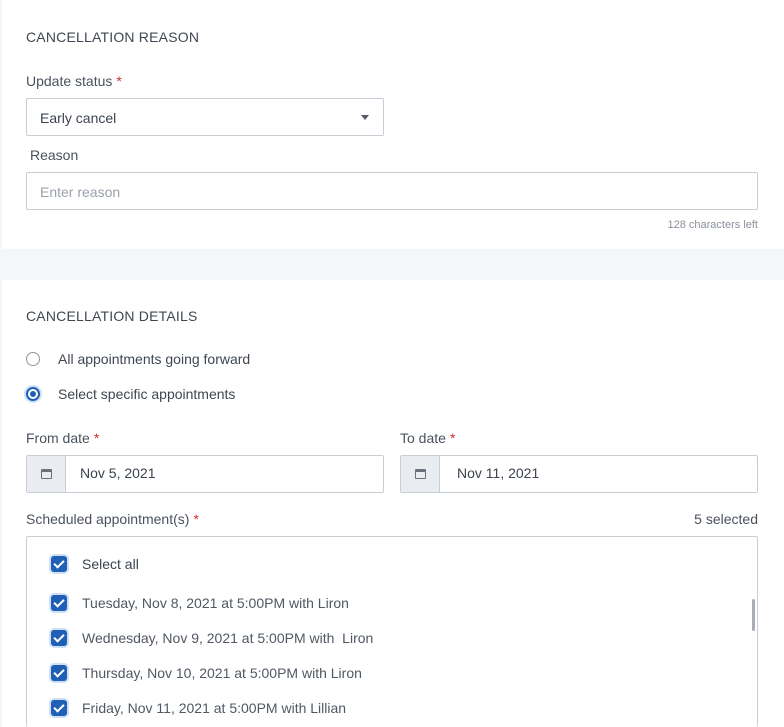 The image size is (784, 727). Describe the element at coordinates (365, 117) in the screenshot. I see `chevron-down-icon` at that location.